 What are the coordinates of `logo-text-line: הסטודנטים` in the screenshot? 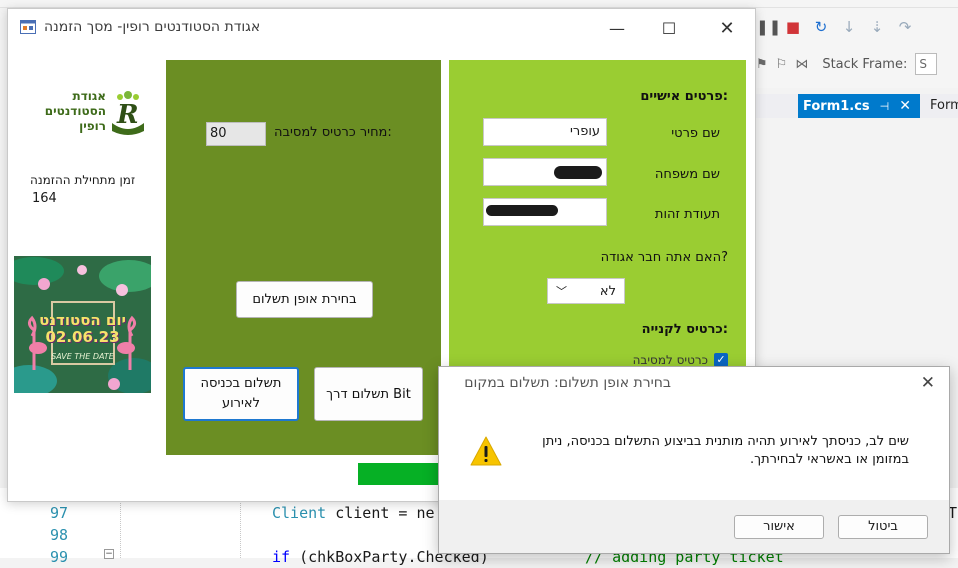 It's located at (75, 111).